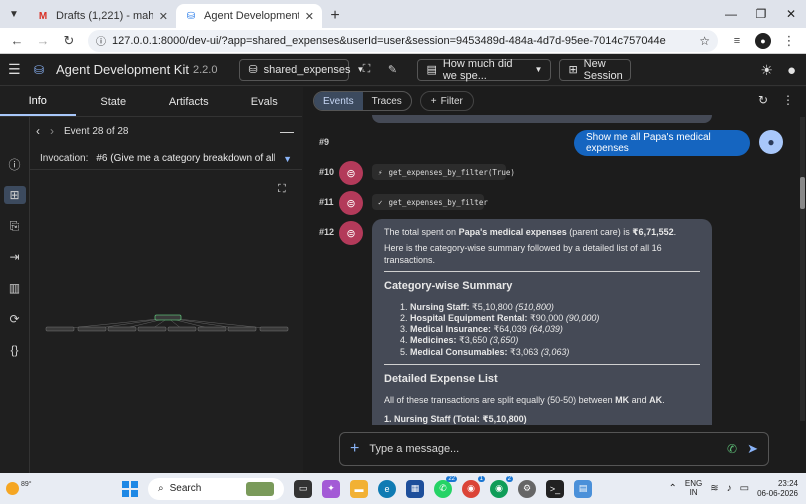 Image resolution: width=806 pixels, height=504 pixels. Describe the element at coordinates (17, 69) in the screenshot. I see `hamburger-menu-icon: ☰` at that location.